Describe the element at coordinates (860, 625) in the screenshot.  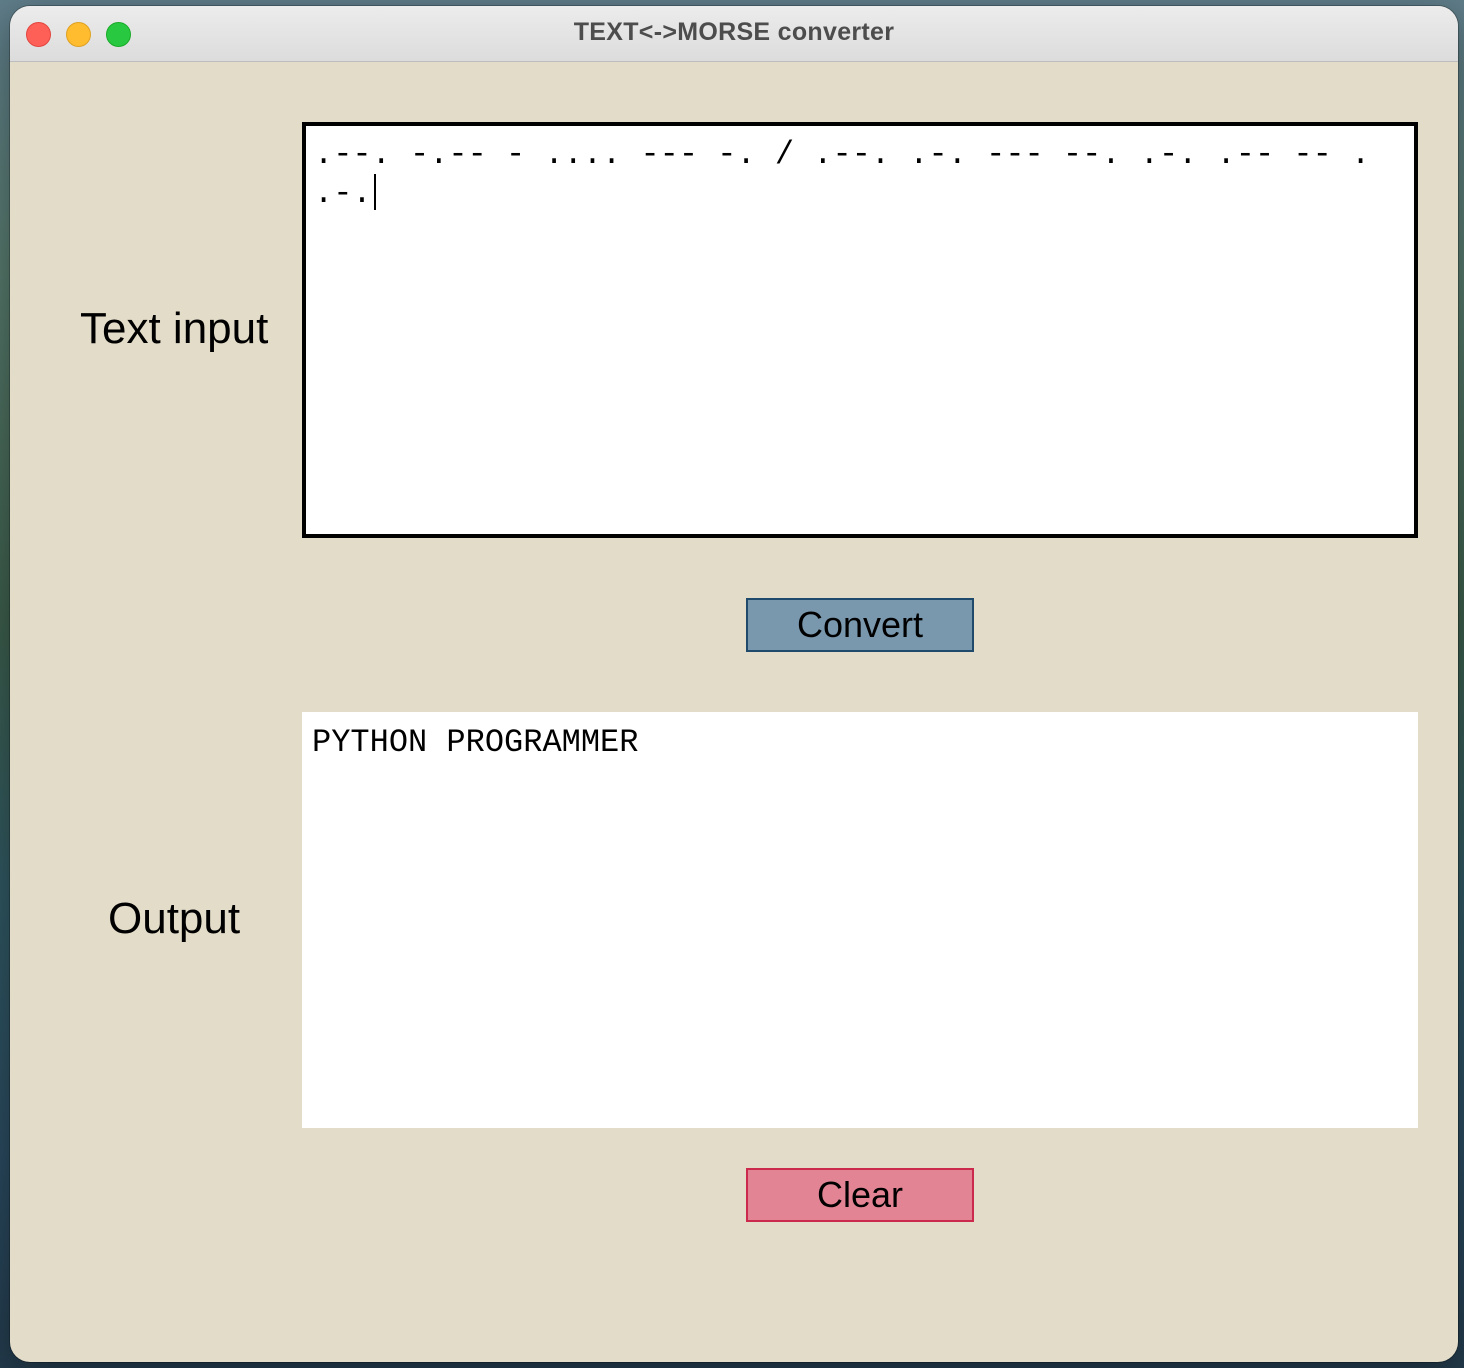
I see `convert-button: Convert` at that location.